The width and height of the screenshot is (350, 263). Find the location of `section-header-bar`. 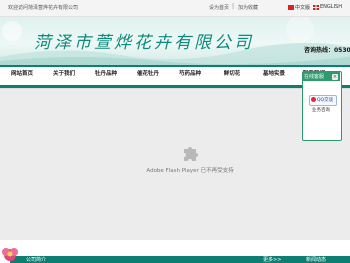

section-header-bar is located at coordinates (180, 259).